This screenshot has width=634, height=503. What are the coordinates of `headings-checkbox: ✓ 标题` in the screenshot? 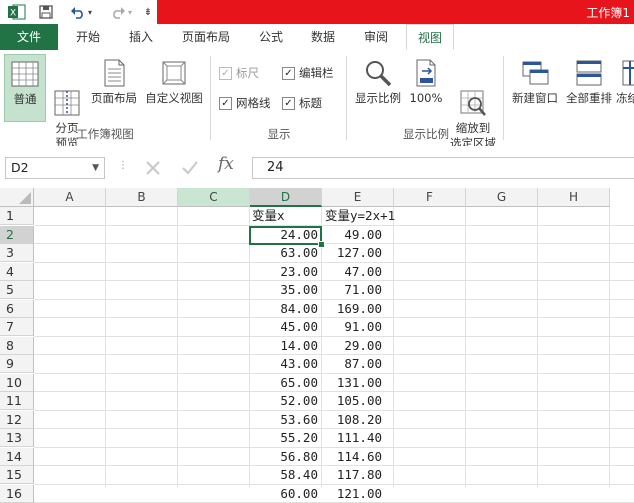 It's located at (302, 103).